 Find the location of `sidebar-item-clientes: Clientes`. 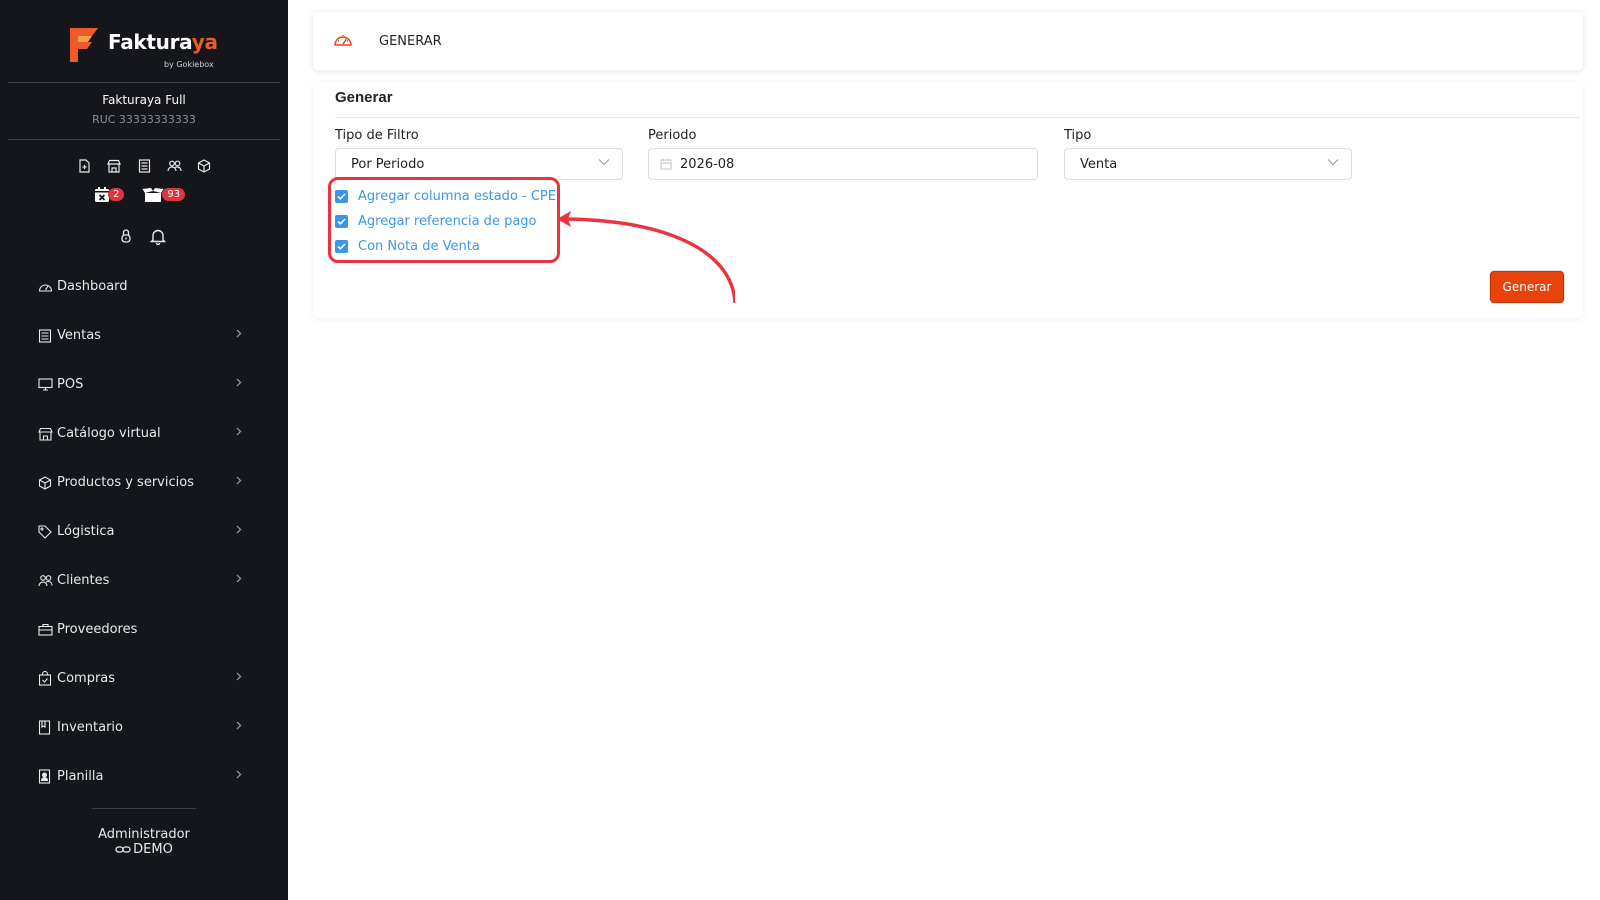

sidebar-item-clientes: Clientes is located at coordinates (143, 580).